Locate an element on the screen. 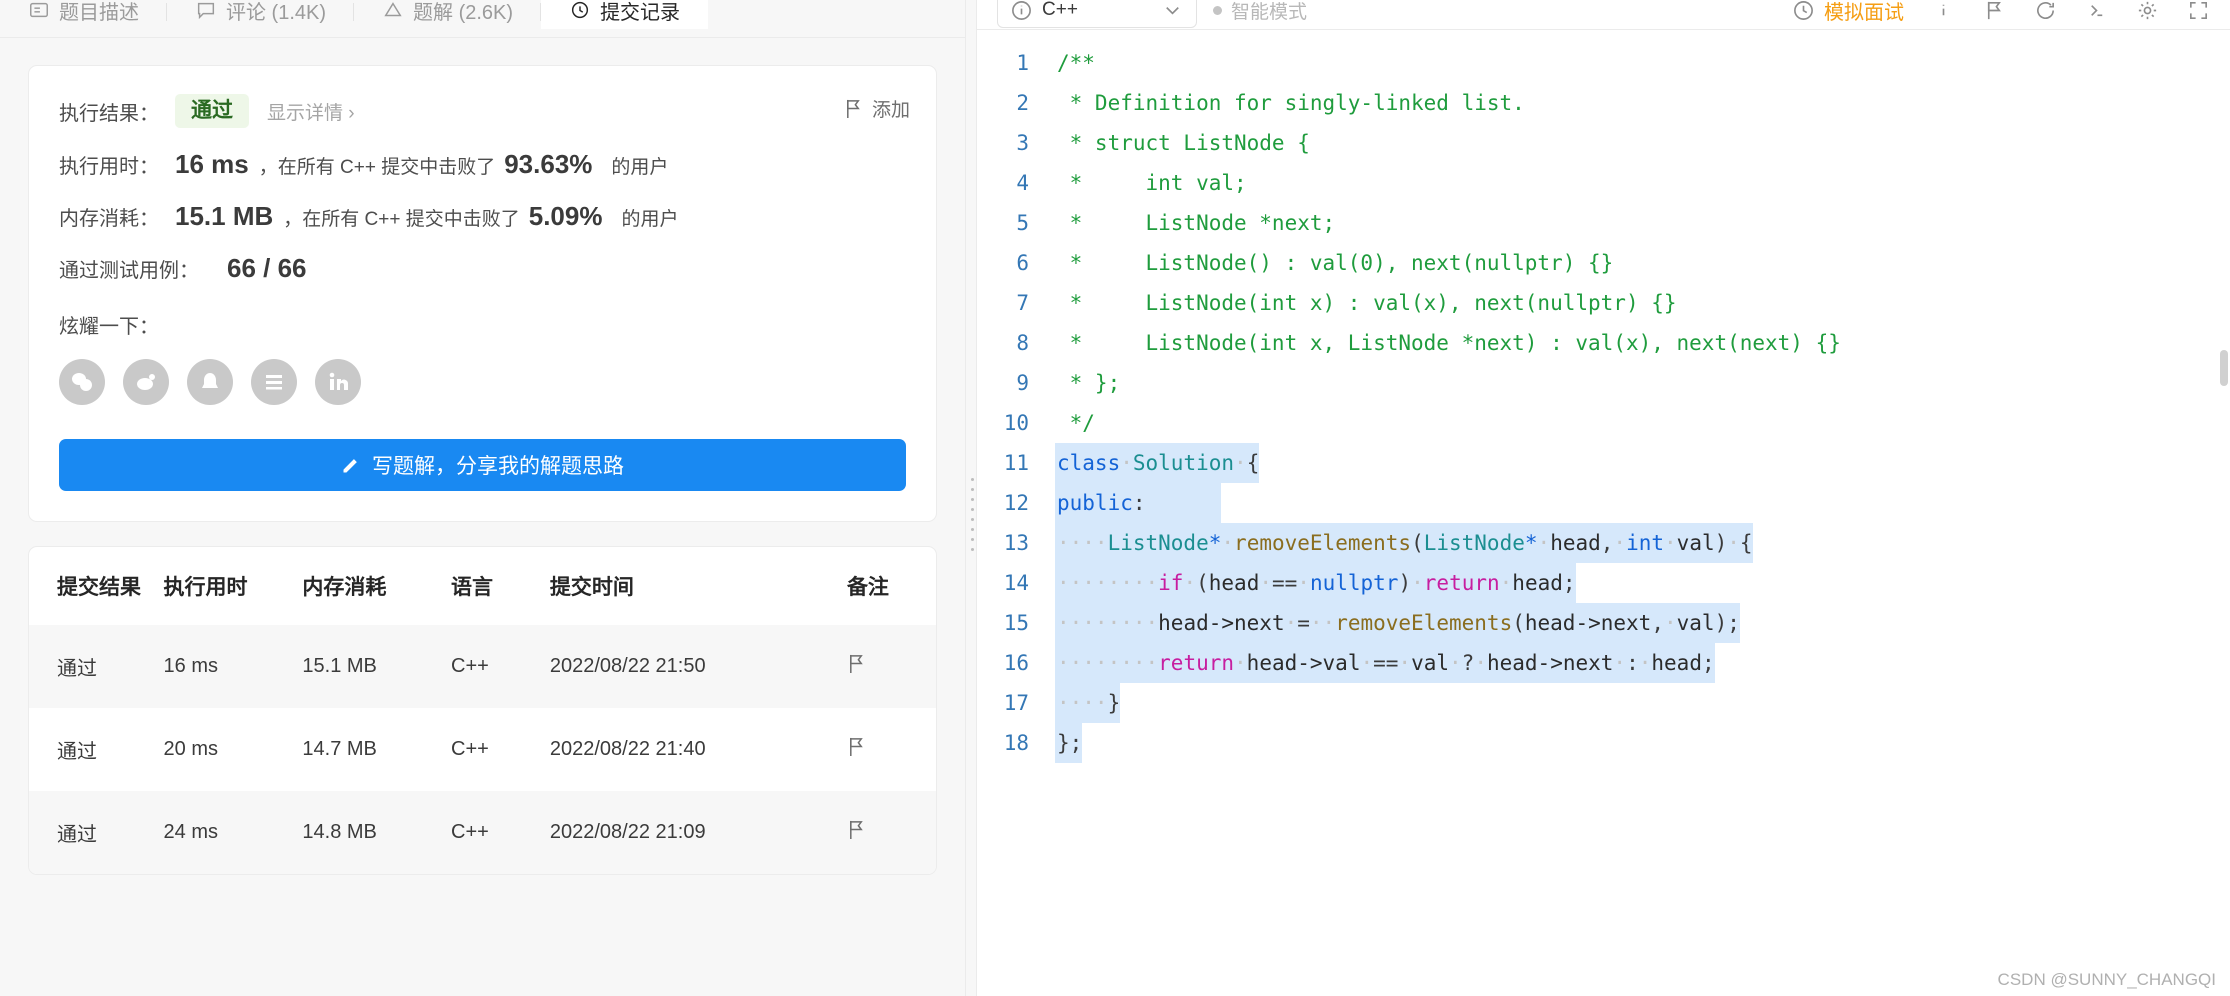 This screenshot has width=2230, height=996. smart-mode-toggle: 智能模式 is located at coordinates (1260, 12).